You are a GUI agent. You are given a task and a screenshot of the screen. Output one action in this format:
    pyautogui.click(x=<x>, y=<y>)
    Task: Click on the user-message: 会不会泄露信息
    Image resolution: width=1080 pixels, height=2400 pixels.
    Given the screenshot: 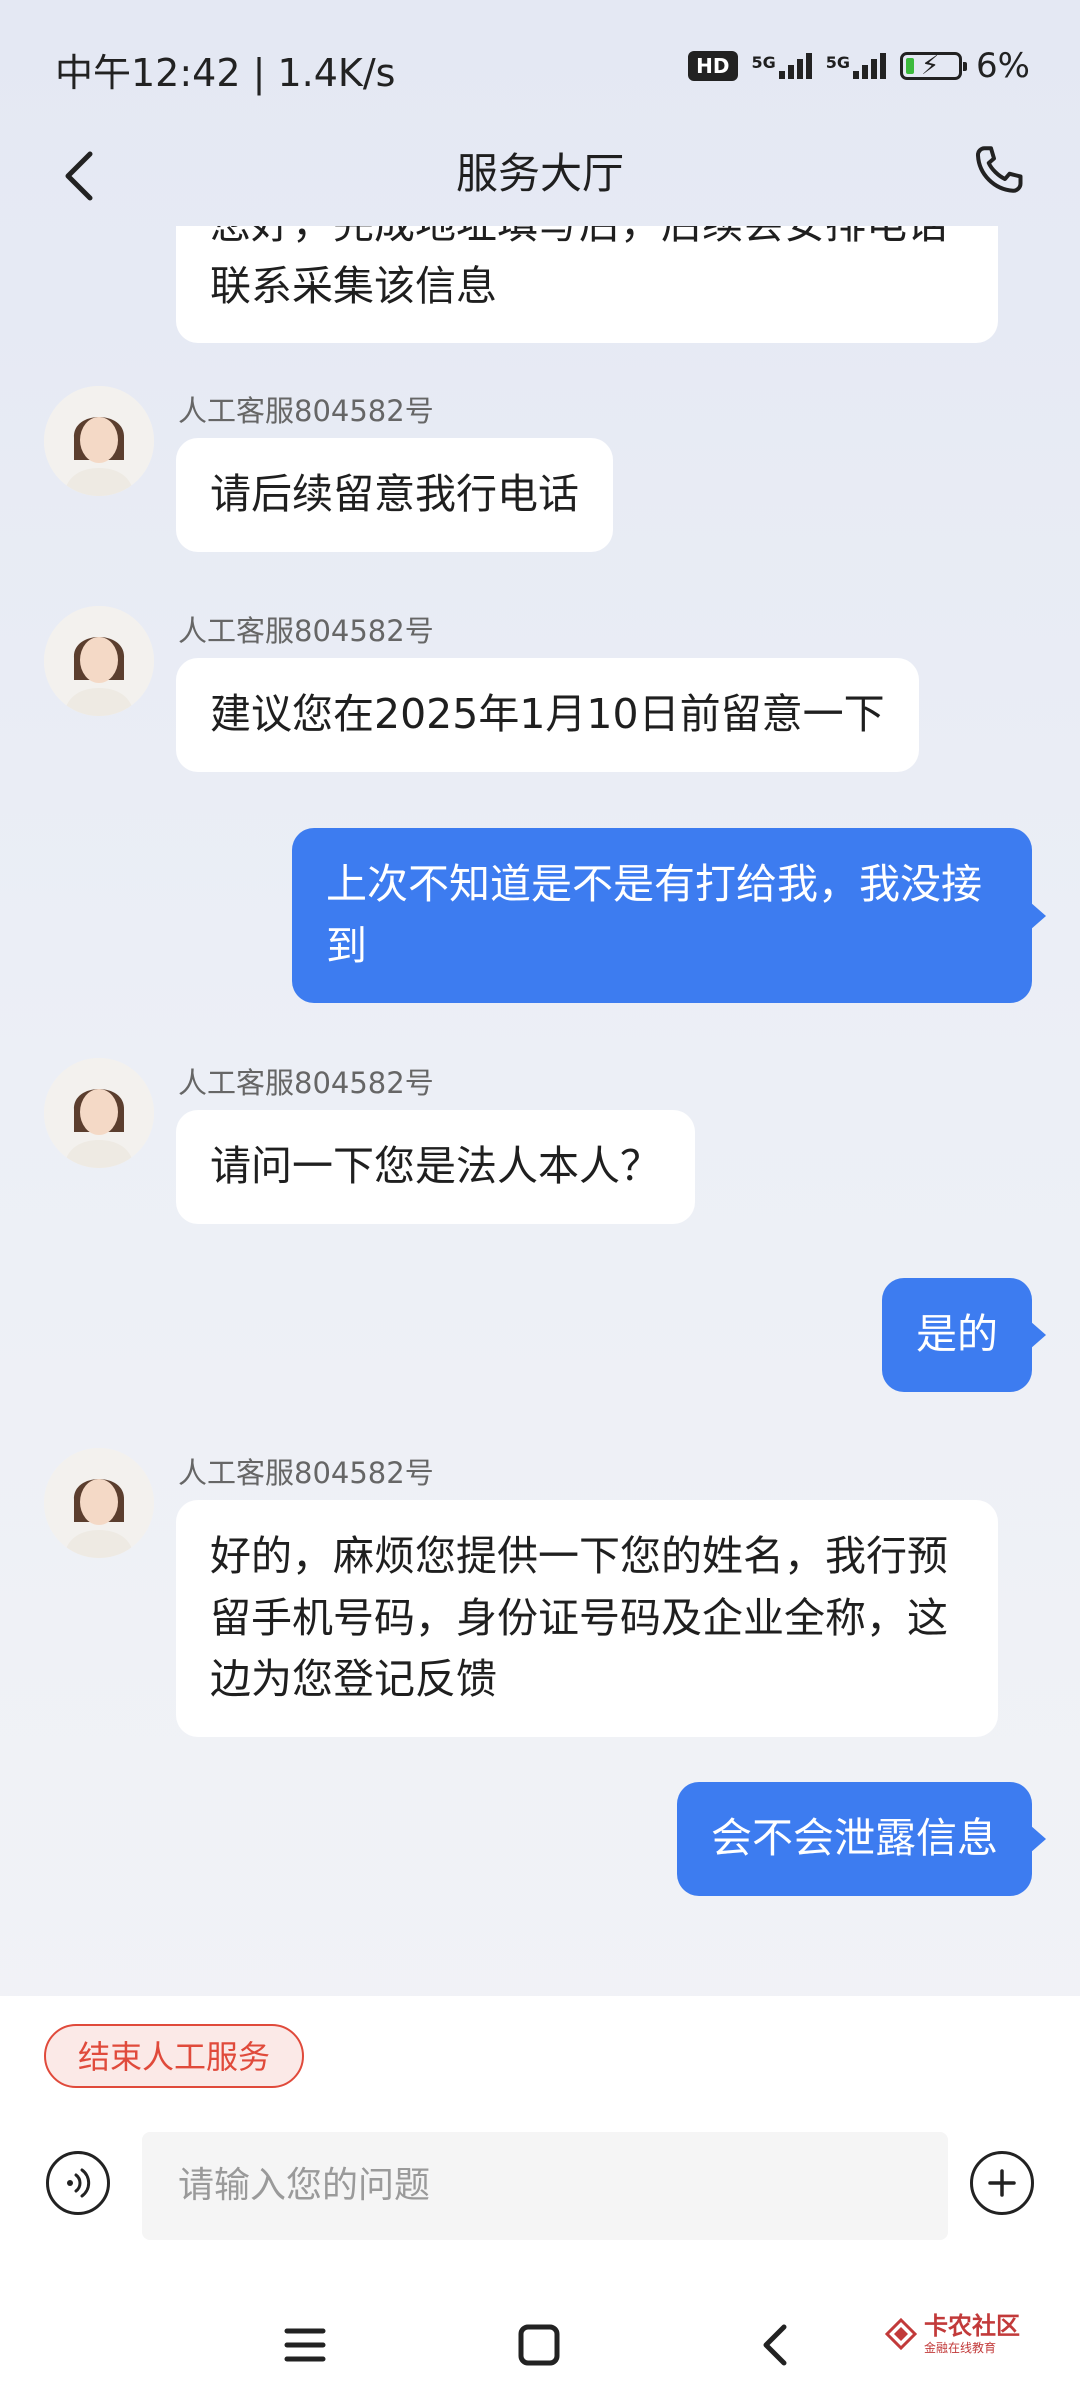 What is the action you would take?
    pyautogui.click(x=861, y=1839)
    